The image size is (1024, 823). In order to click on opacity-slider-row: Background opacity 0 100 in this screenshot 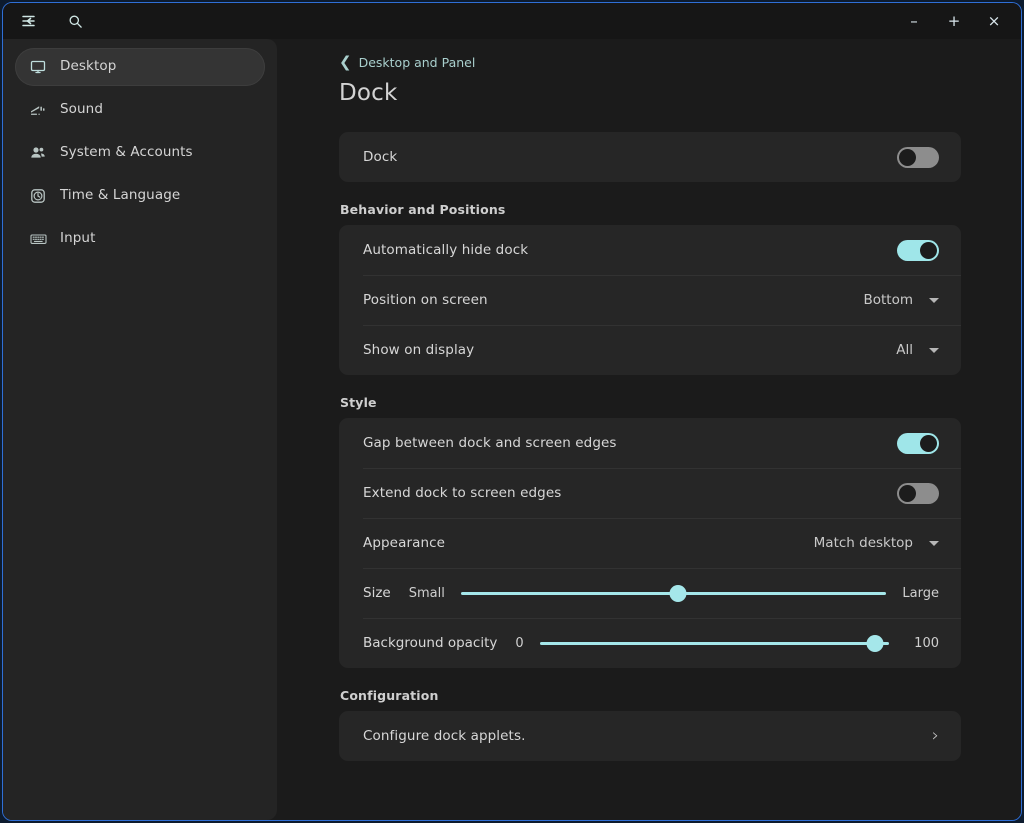, I will do `click(651, 643)`.